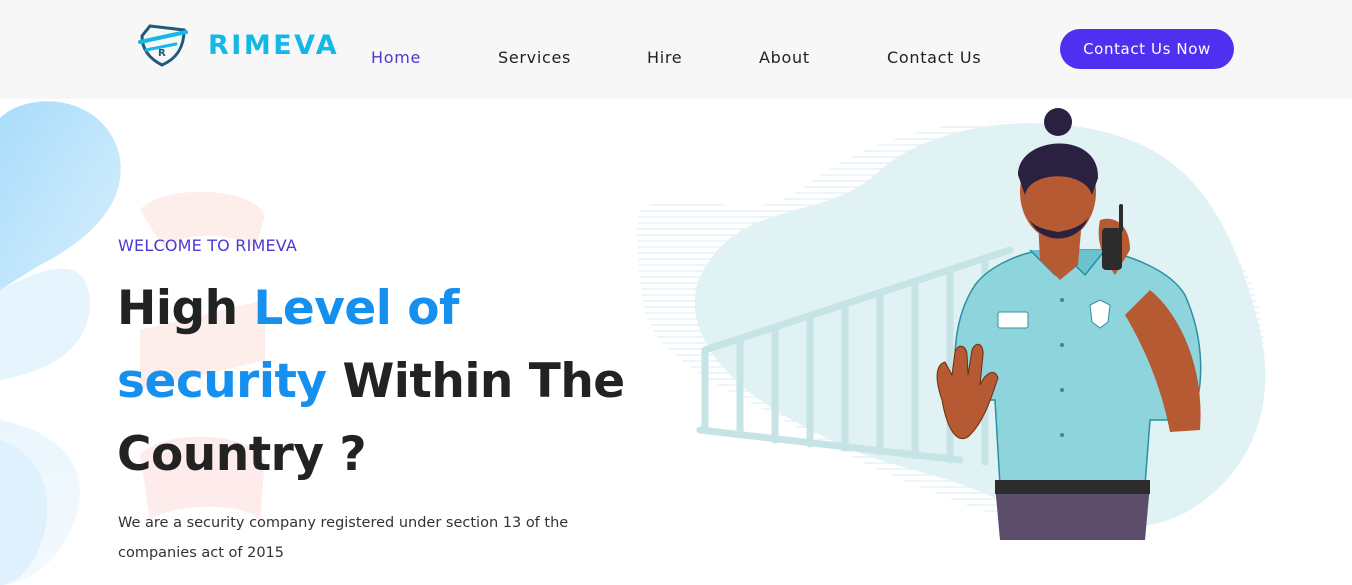  I want to click on main-nav: Home Services Hire About Contact Us, so click(500, 59).